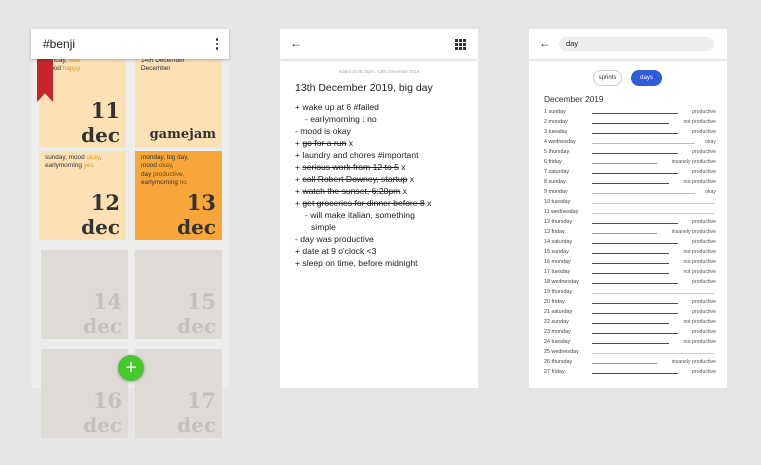 This screenshot has width=761, height=465. What do you see at coordinates (360, 215) in the screenshot?
I see `note-line-text: - will make italian, something` at bounding box center [360, 215].